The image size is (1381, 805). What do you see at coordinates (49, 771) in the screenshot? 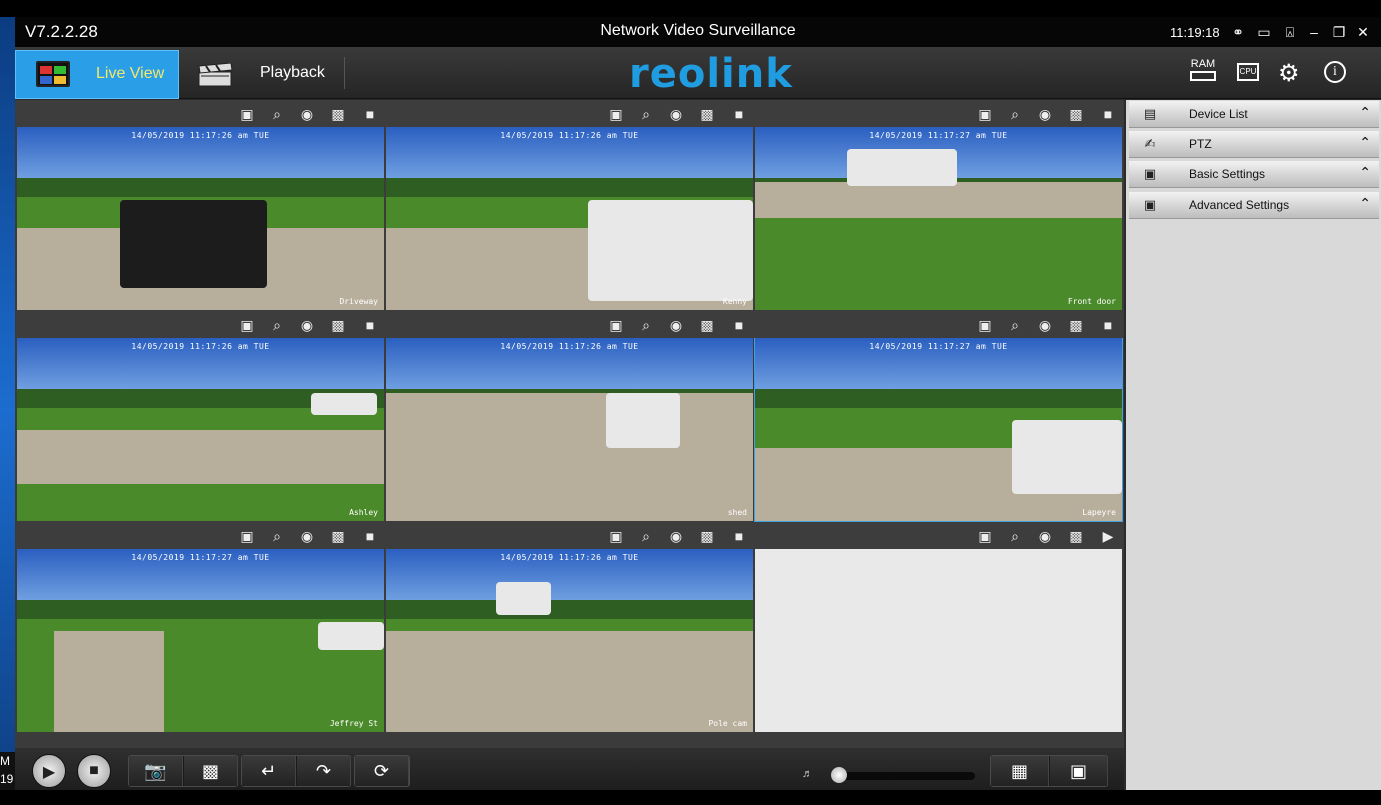
I see `play-button: ▶` at bounding box center [49, 771].